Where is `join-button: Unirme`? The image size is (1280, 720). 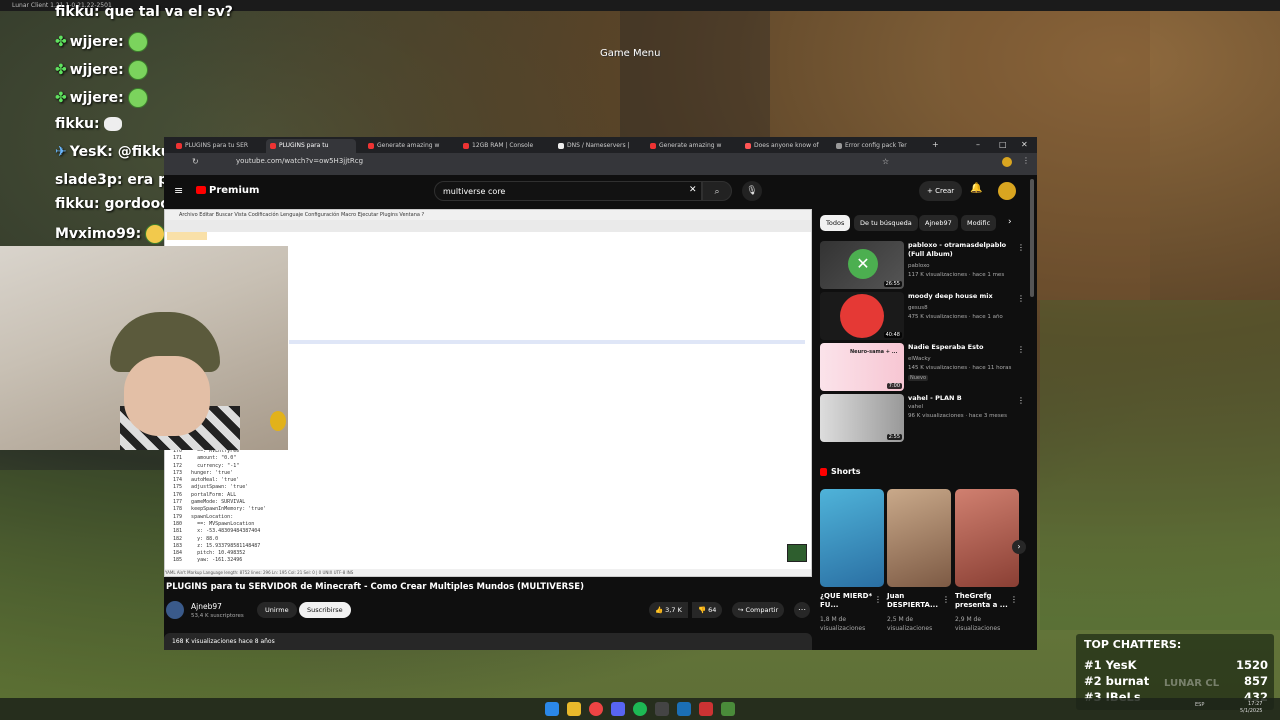 join-button: Unirme is located at coordinates (277, 610).